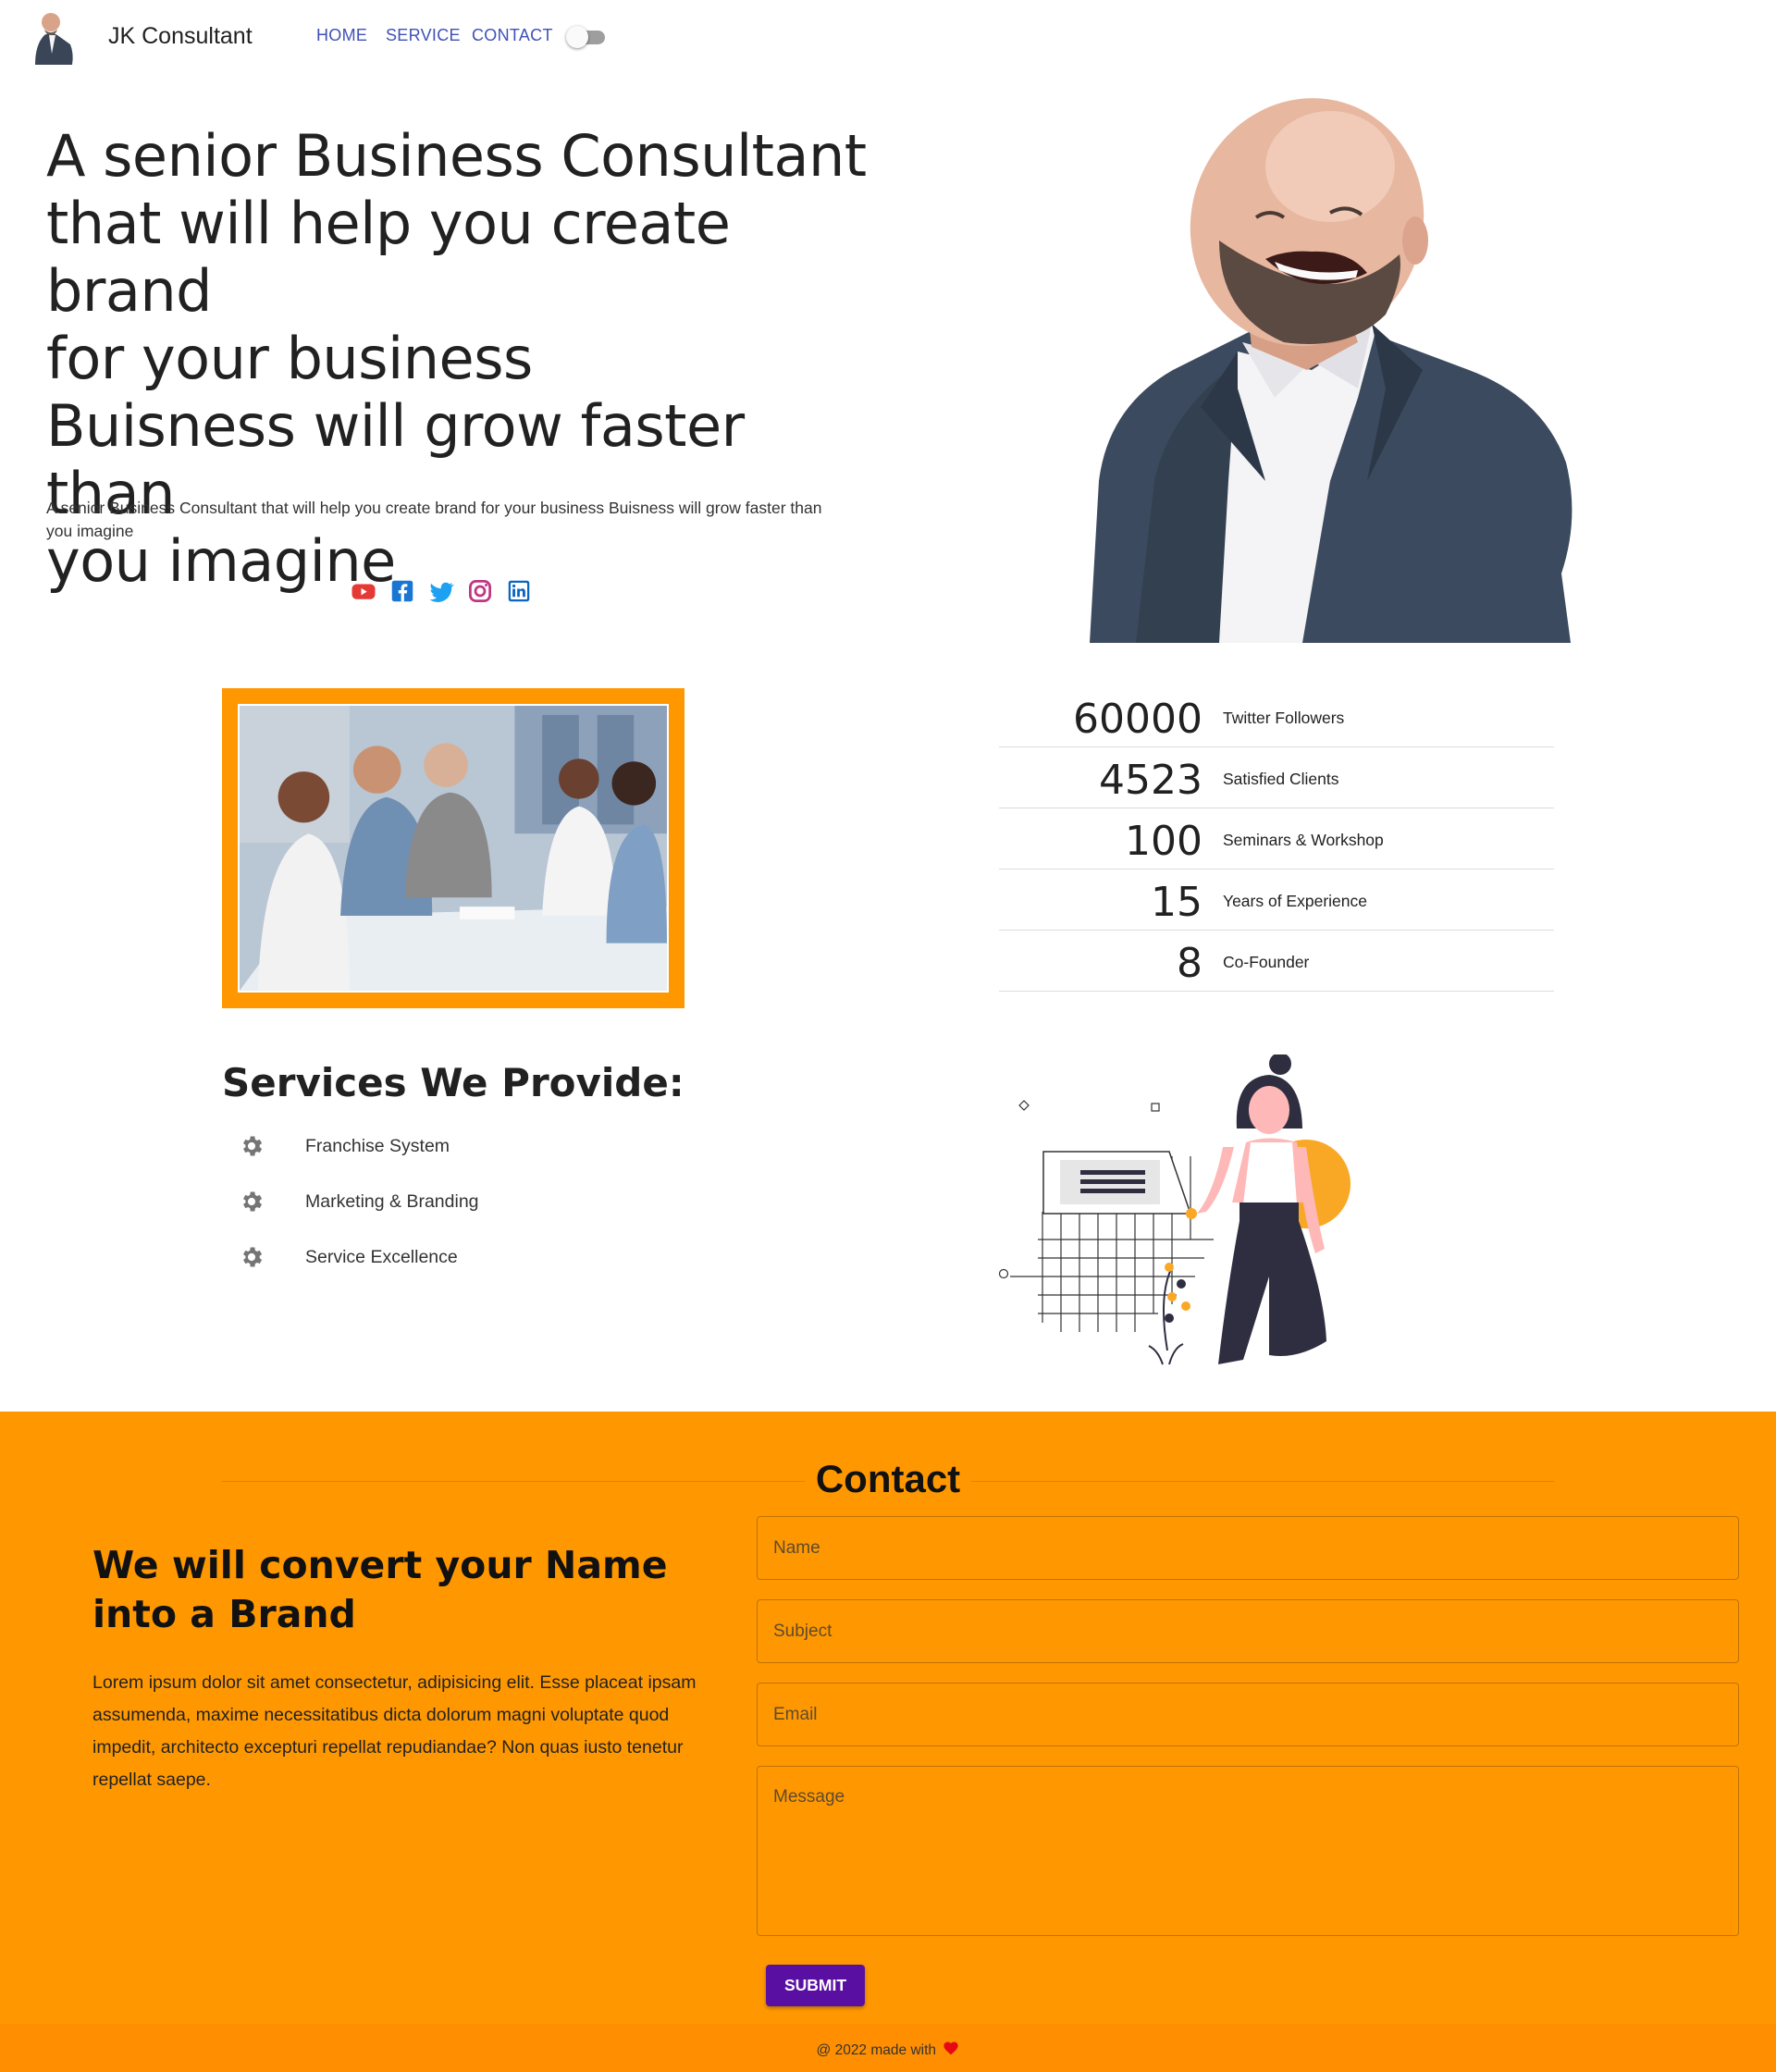 The width and height of the screenshot is (1776, 2072). Describe the element at coordinates (402, 591) in the screenshot. I see `facebook-icon` at that location.